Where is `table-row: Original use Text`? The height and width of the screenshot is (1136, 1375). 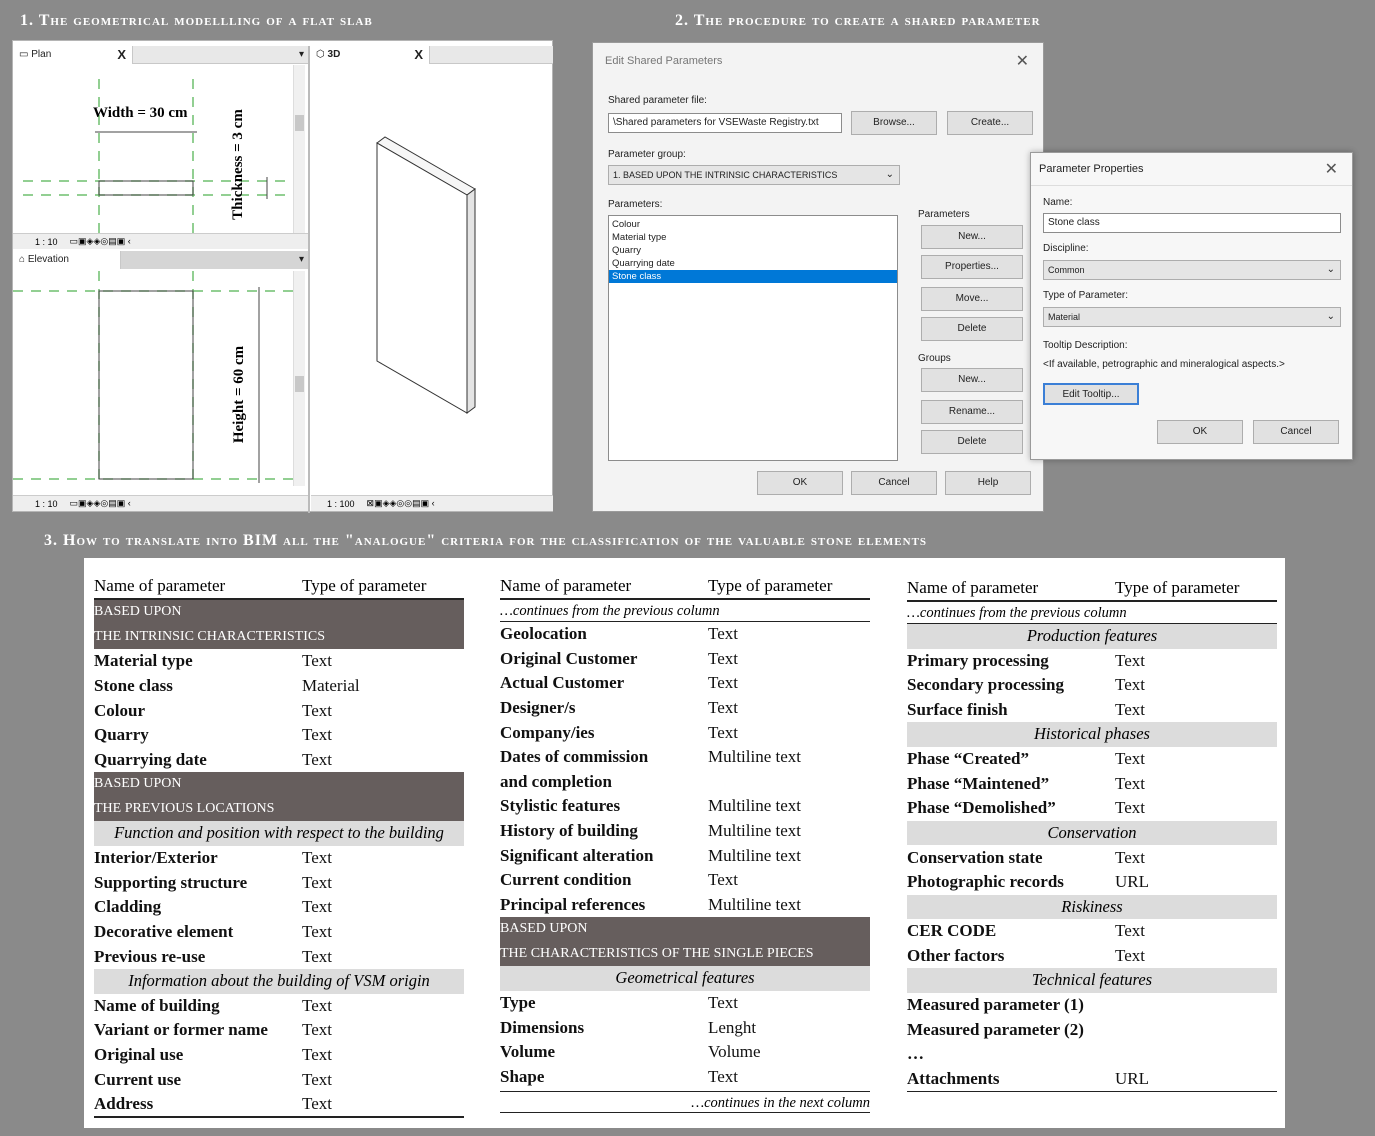 table-row: Original use Text is located at coordinates (279, 1055).